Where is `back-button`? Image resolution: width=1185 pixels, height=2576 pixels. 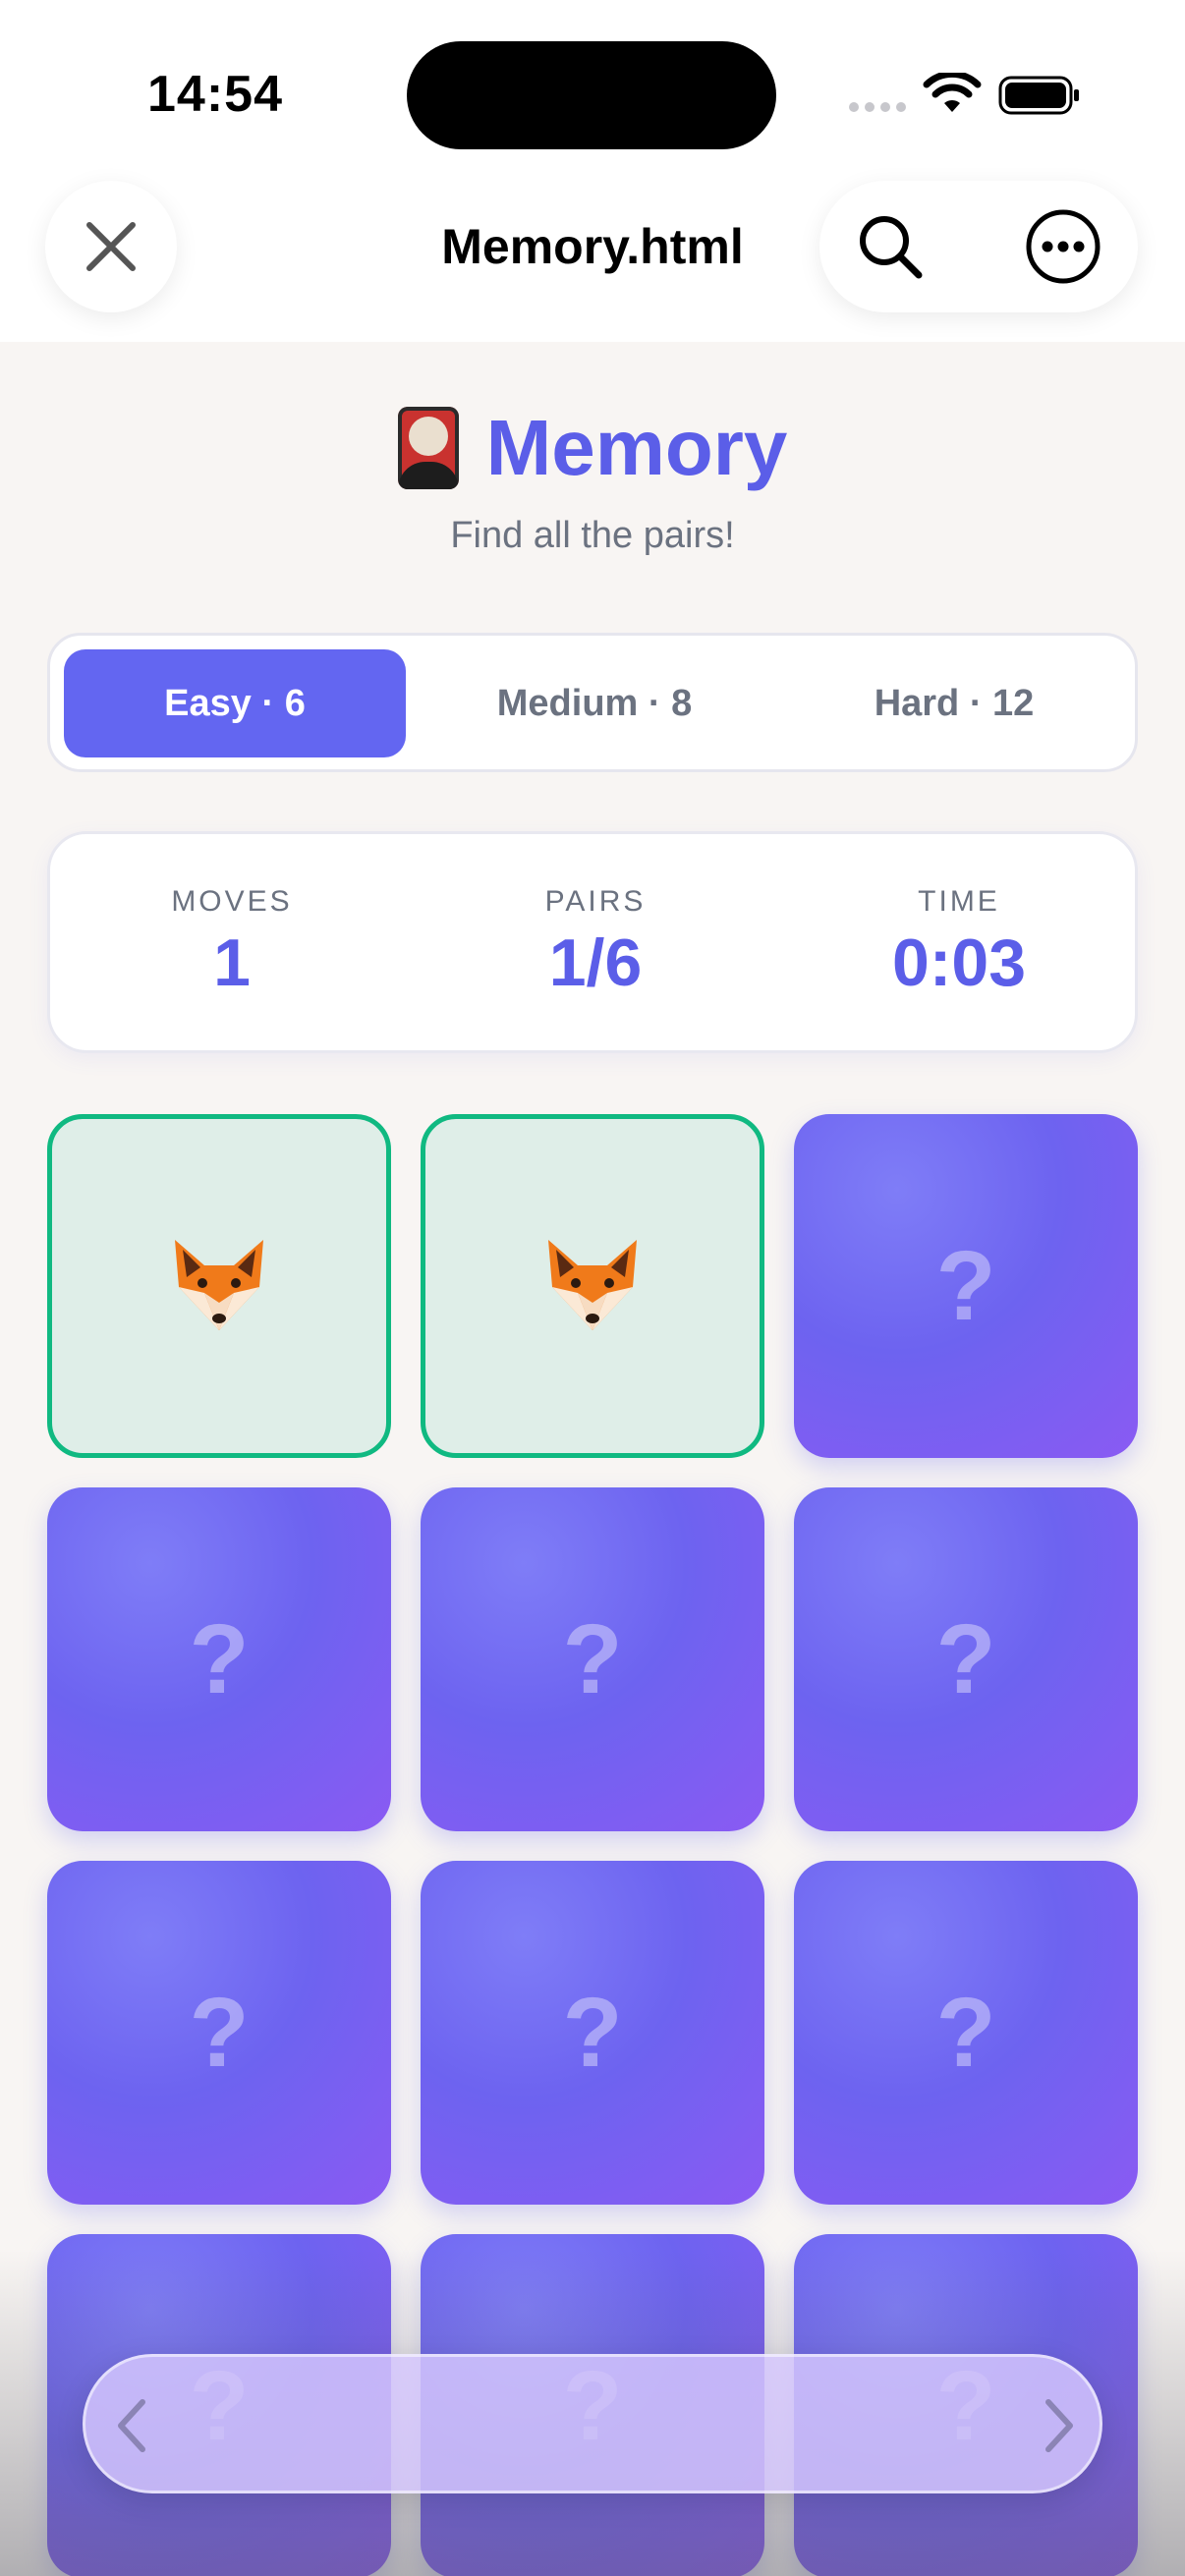 back-button is located at coordinates (131, 2425).